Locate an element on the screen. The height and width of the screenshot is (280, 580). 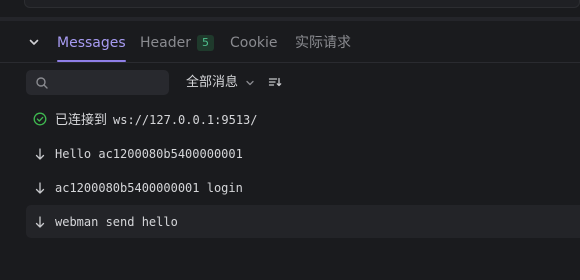
message-text: ac1200080b5400000001 login is located at coordinates (149, 187).